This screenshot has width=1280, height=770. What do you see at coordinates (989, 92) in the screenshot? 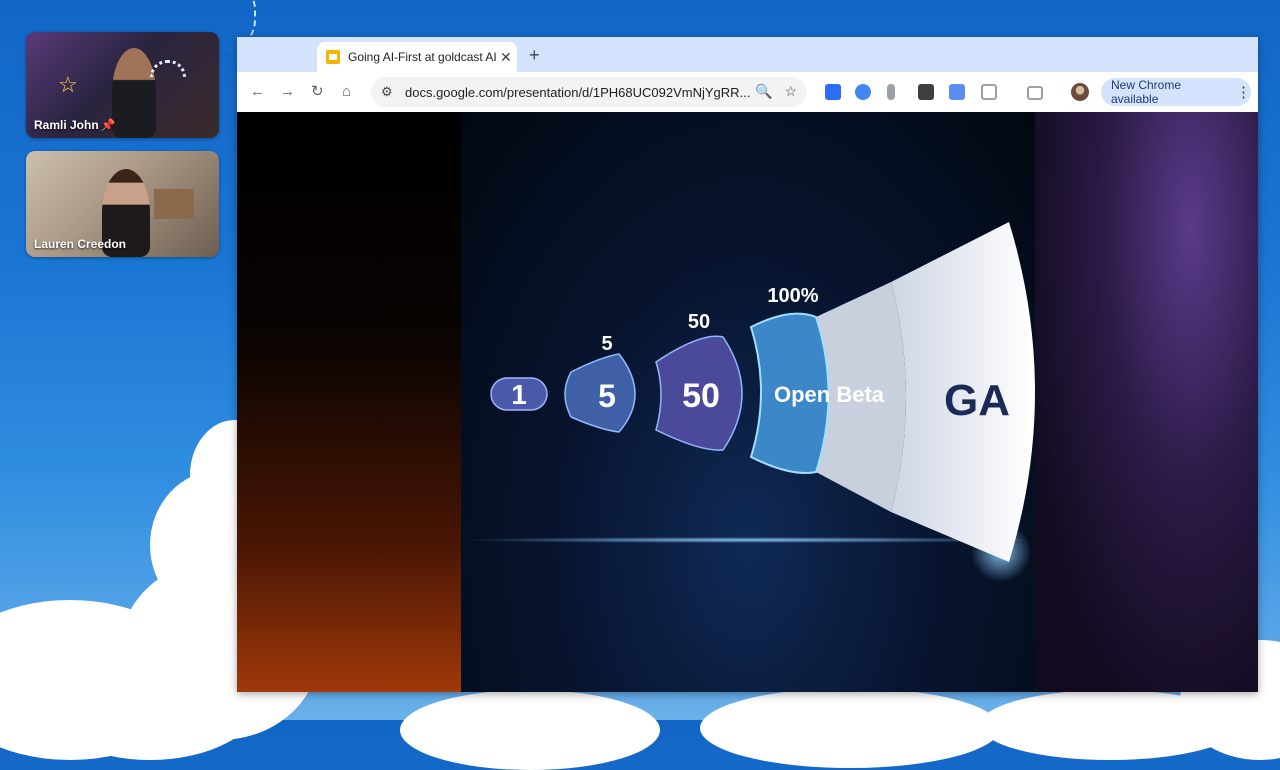
I see `extensions-puzzle-icon` at bounding box center [989, 92].